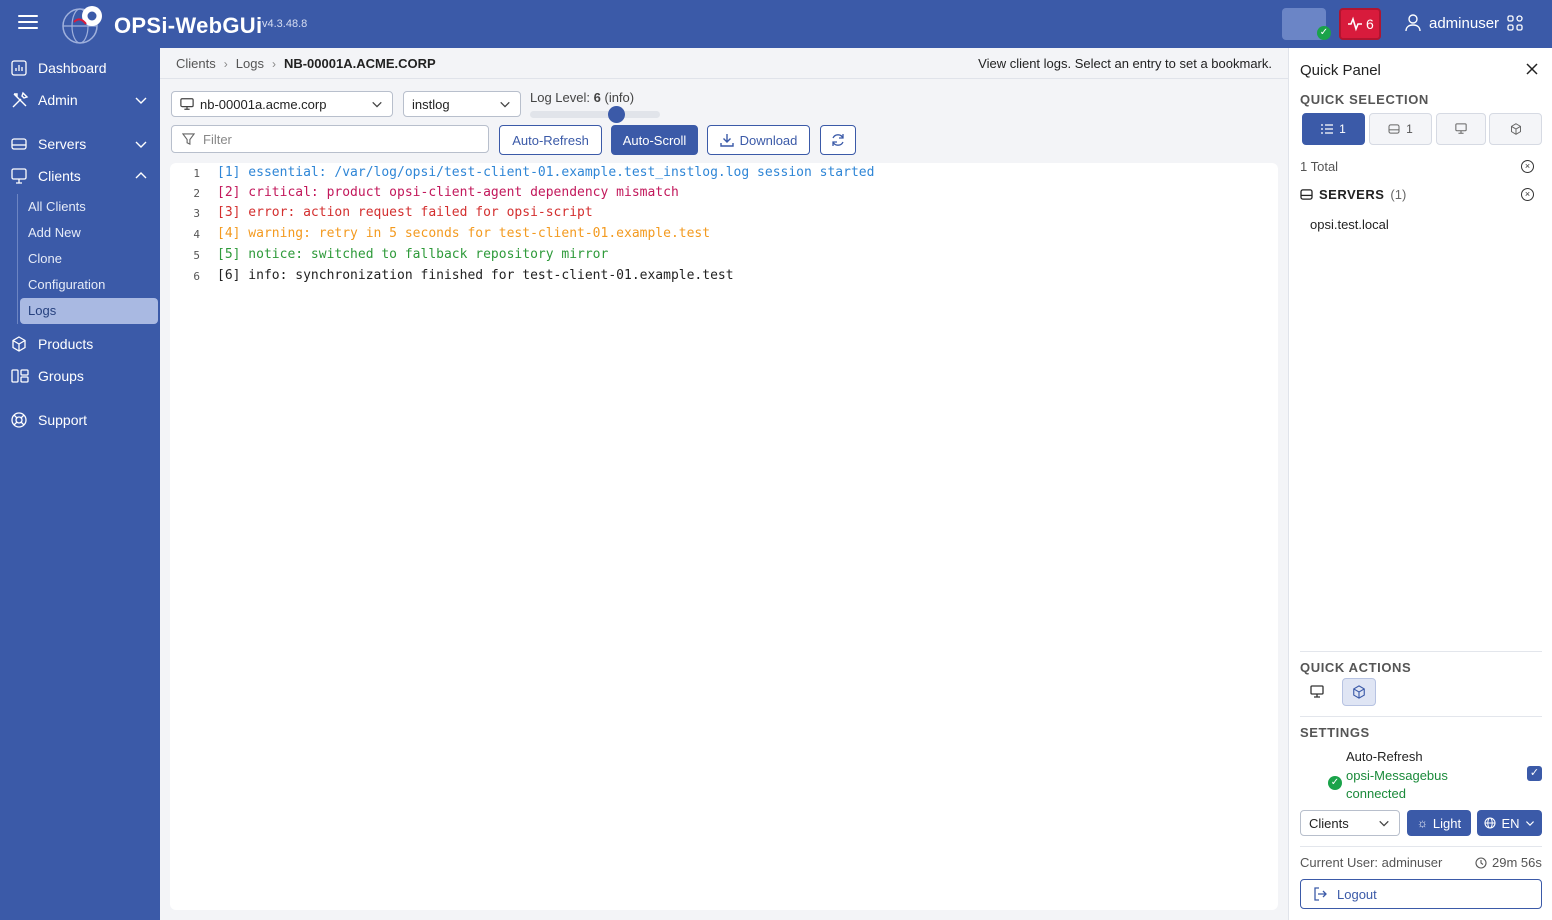 The width and height of the screenshot is (1552, 920). Describe the element at coordinates (1398, 194) in the screenshot. I see `servers-count: (1)` at that location.